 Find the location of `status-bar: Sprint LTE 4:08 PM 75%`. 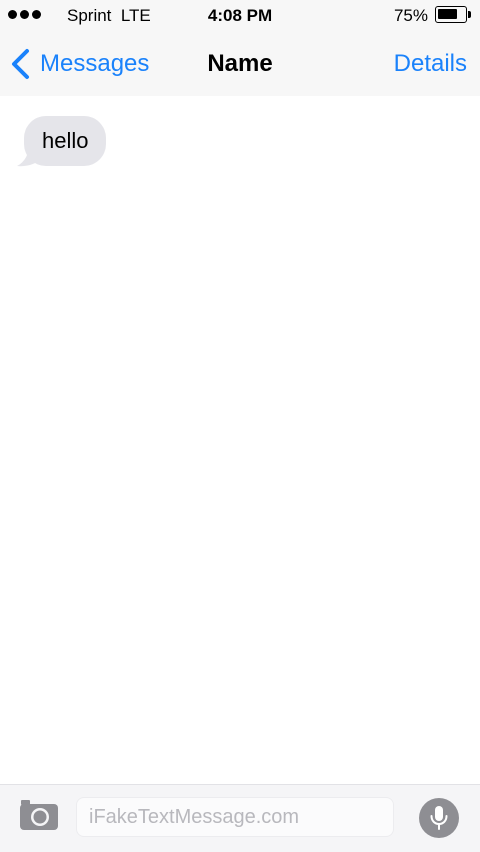

status-bar: Sprint LTE 4:08 PM 75% is located at coordinates (240, 16).